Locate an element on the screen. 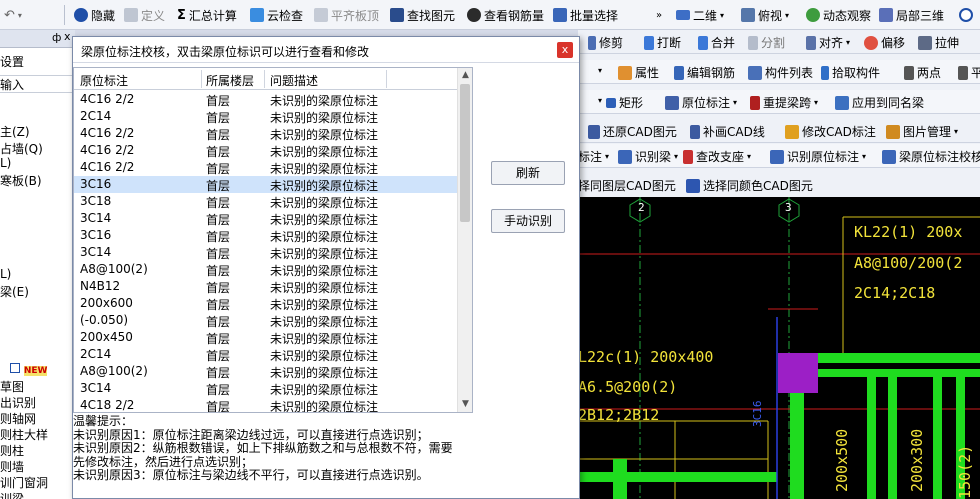 The height and width of the screenshot is (499, 980). nav-item-column-recog: 则柱 is located at coordinates (12, 450).